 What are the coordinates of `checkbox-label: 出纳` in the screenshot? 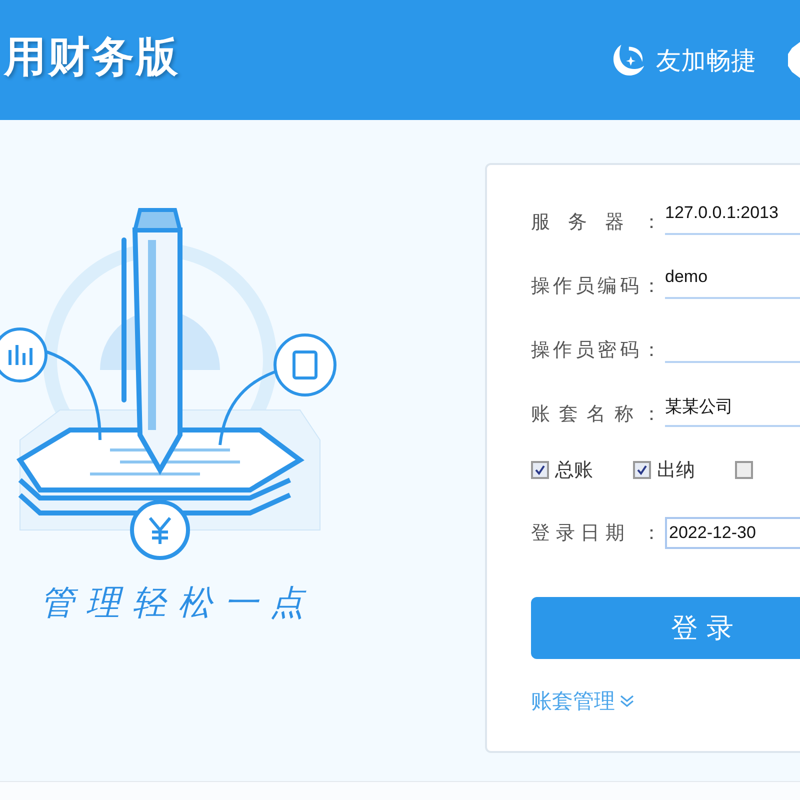 It's located at (676, 470).